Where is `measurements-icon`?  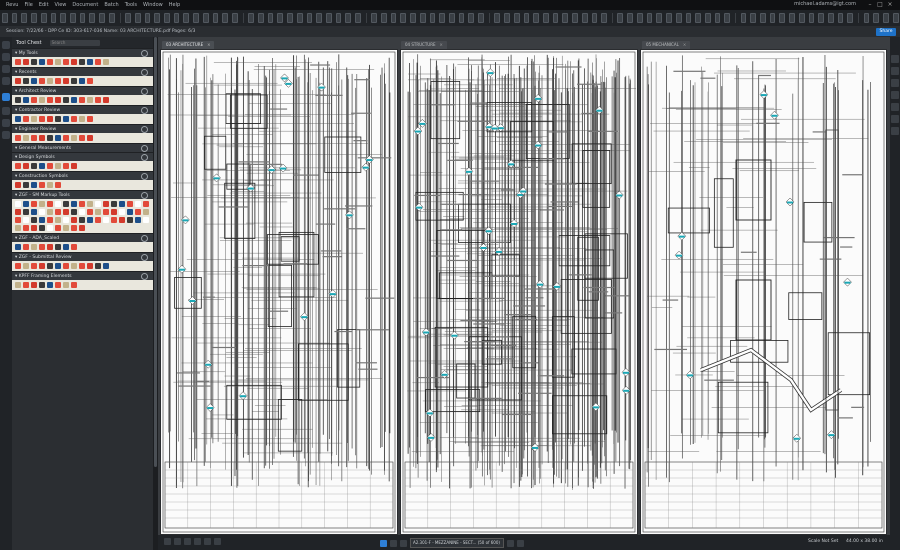 measurements-icon is located at coordinates (6, 135).